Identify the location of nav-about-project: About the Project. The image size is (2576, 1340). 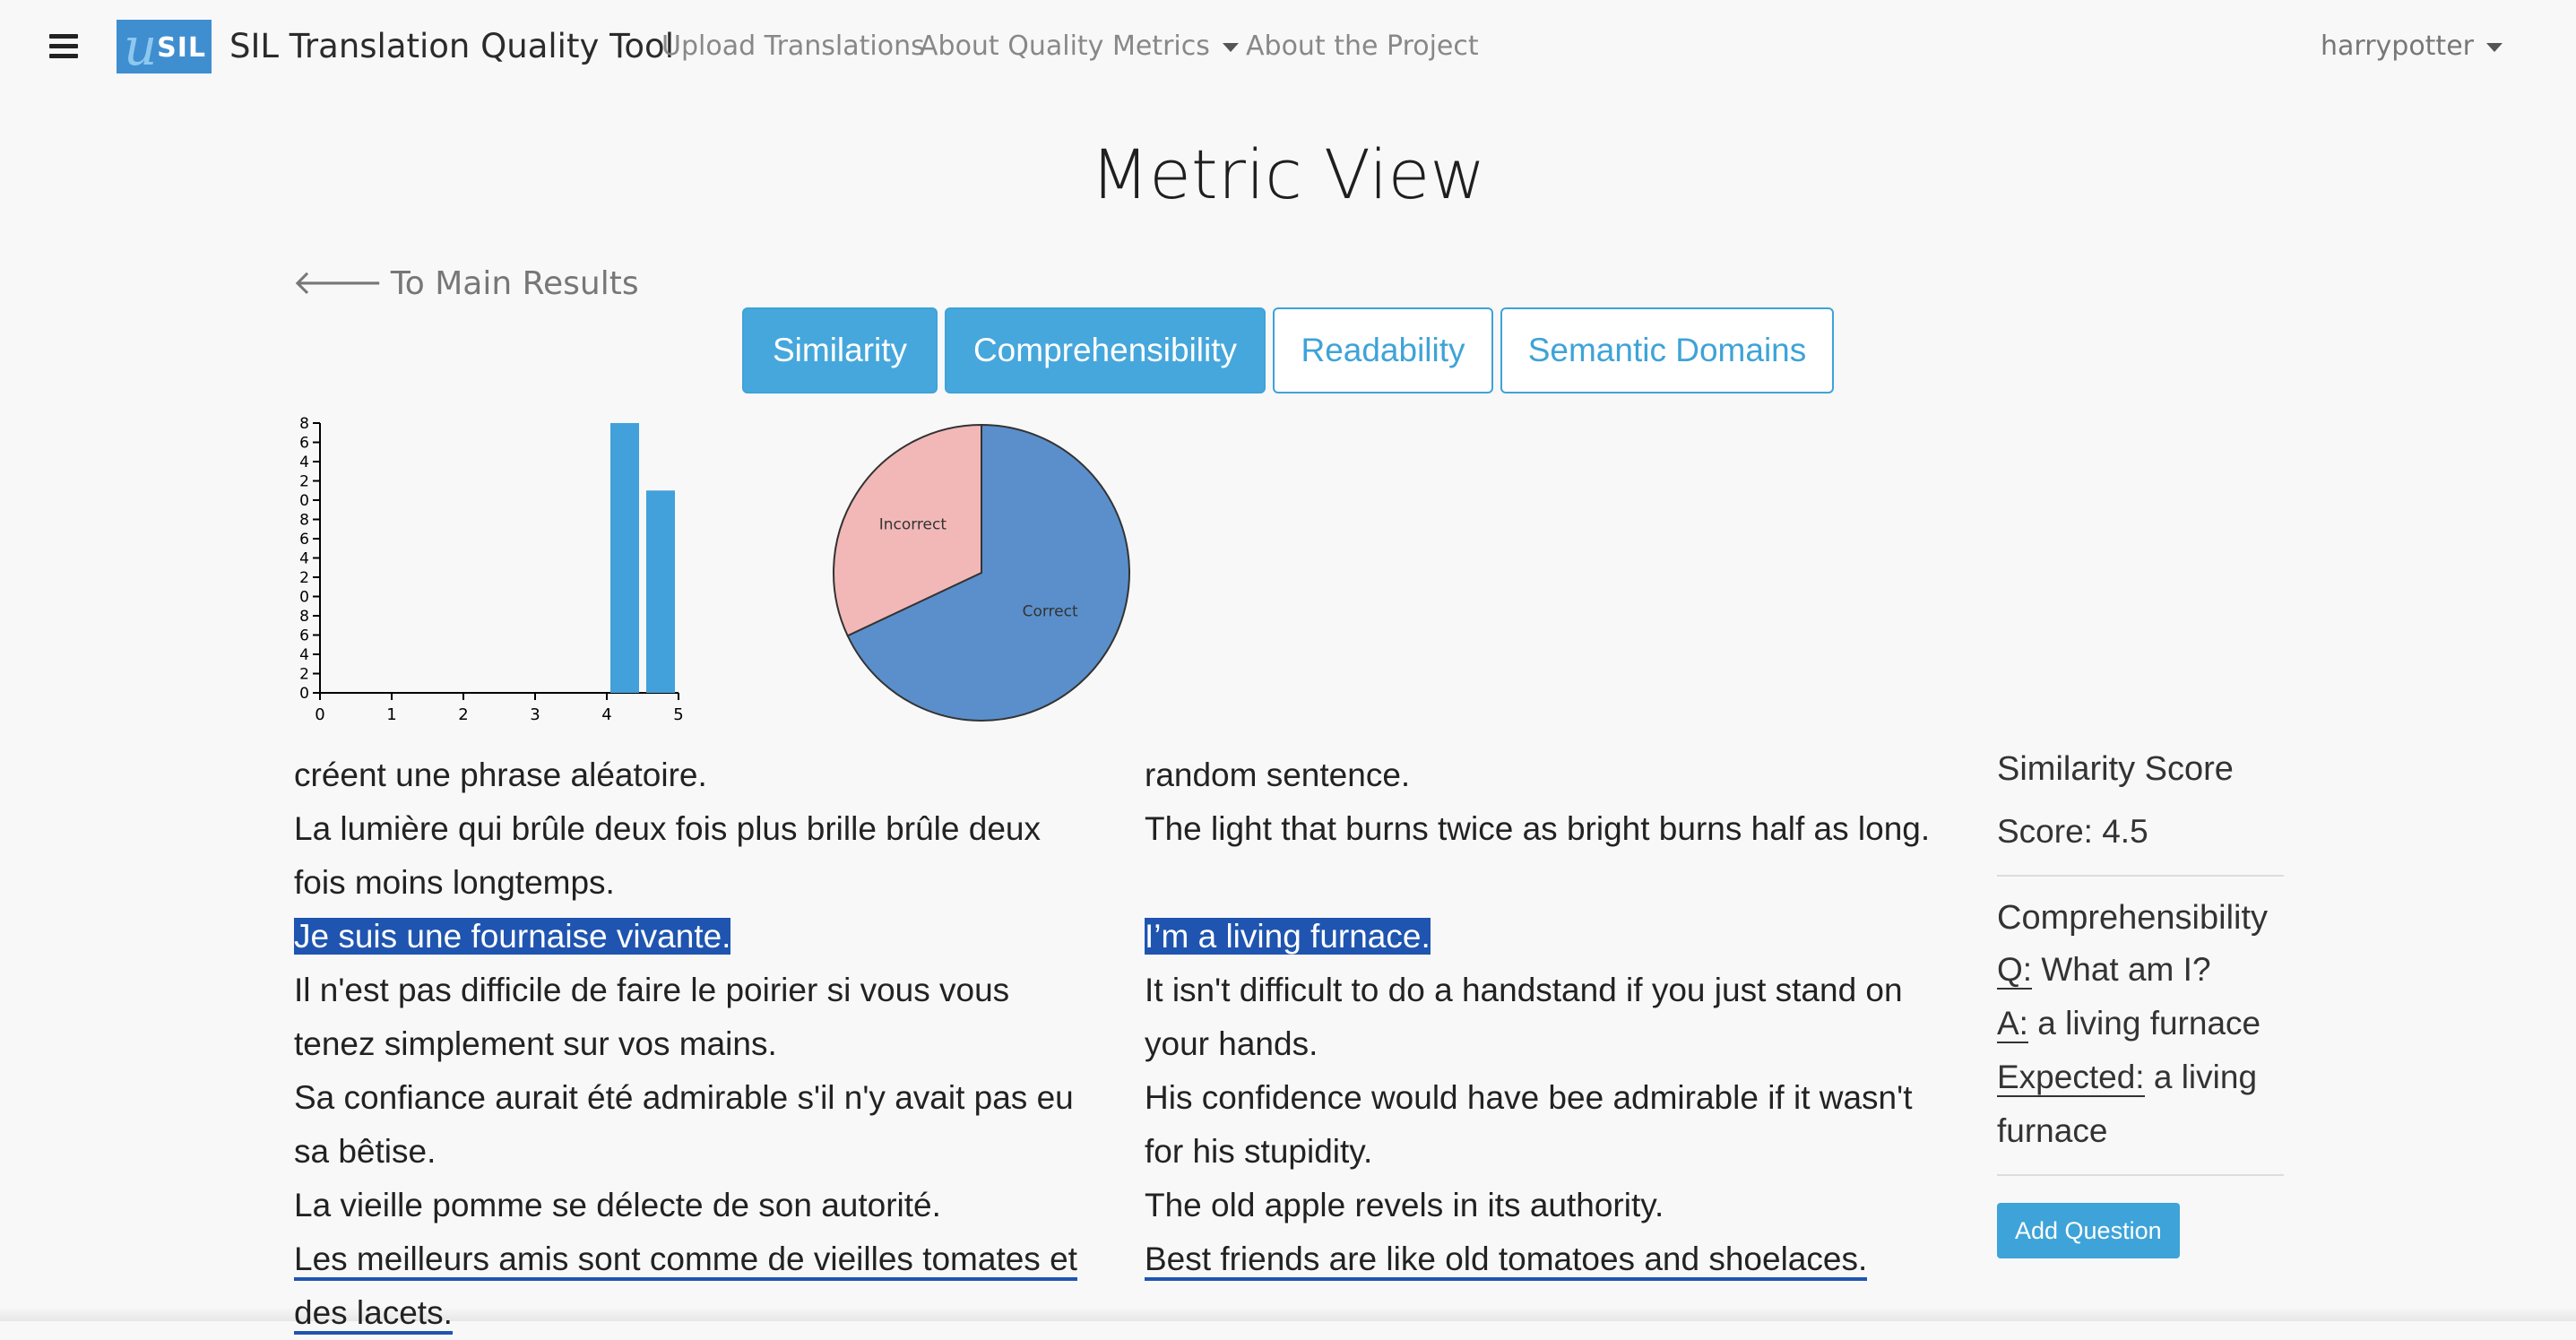
(1362, 47).